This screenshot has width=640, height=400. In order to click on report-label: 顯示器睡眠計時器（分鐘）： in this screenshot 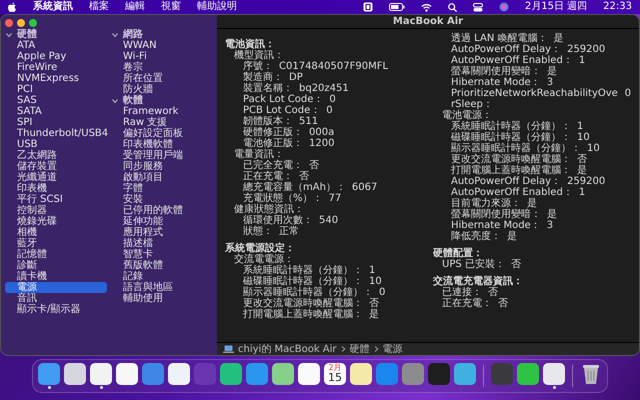, I will do `click(516, 148)`.